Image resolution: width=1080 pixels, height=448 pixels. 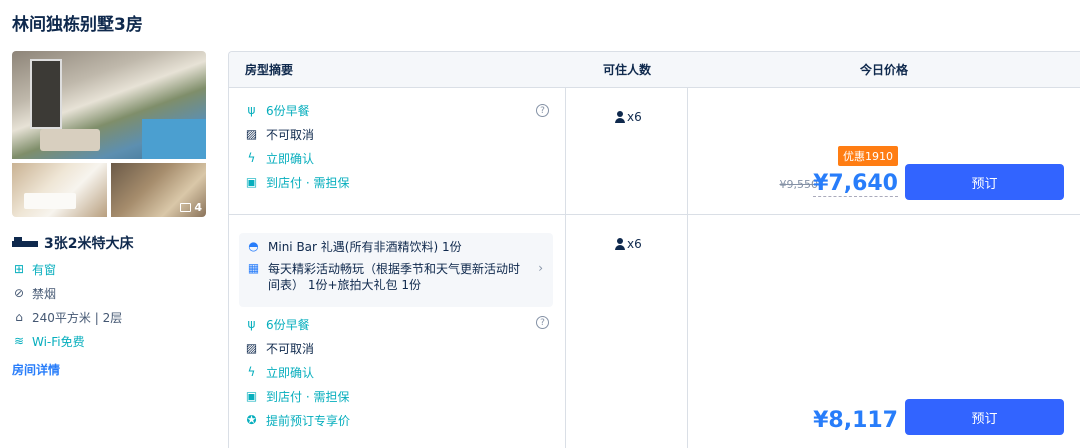 I want to click on price-cell: 优惠1910 ¥9,550 ¥7,640 预订, so click(x=884, y=151).